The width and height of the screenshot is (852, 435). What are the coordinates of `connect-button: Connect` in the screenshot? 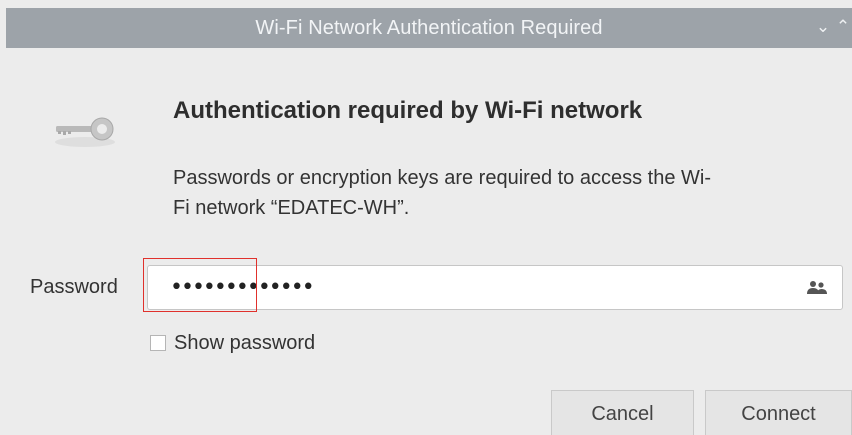 It's located at (778, 412).